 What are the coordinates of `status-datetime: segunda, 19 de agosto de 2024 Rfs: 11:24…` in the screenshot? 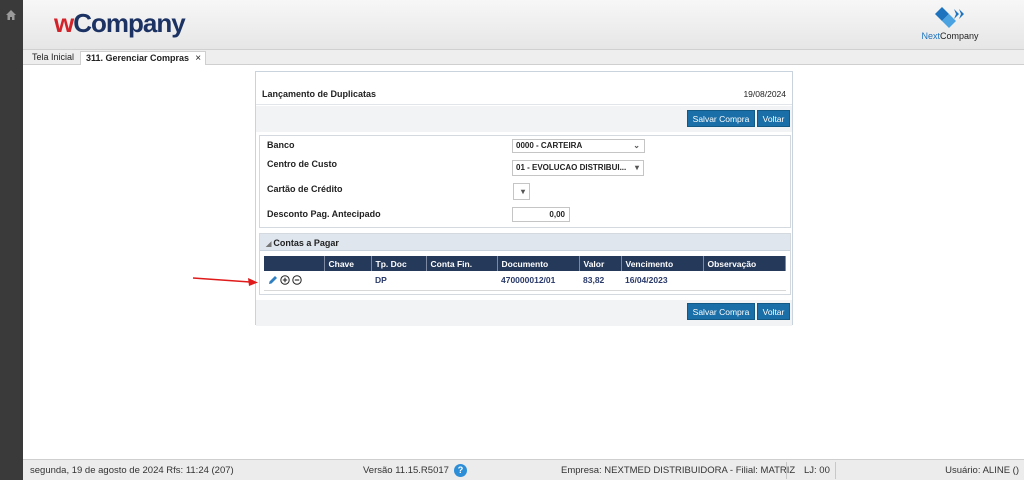 It's located at (132, 470).